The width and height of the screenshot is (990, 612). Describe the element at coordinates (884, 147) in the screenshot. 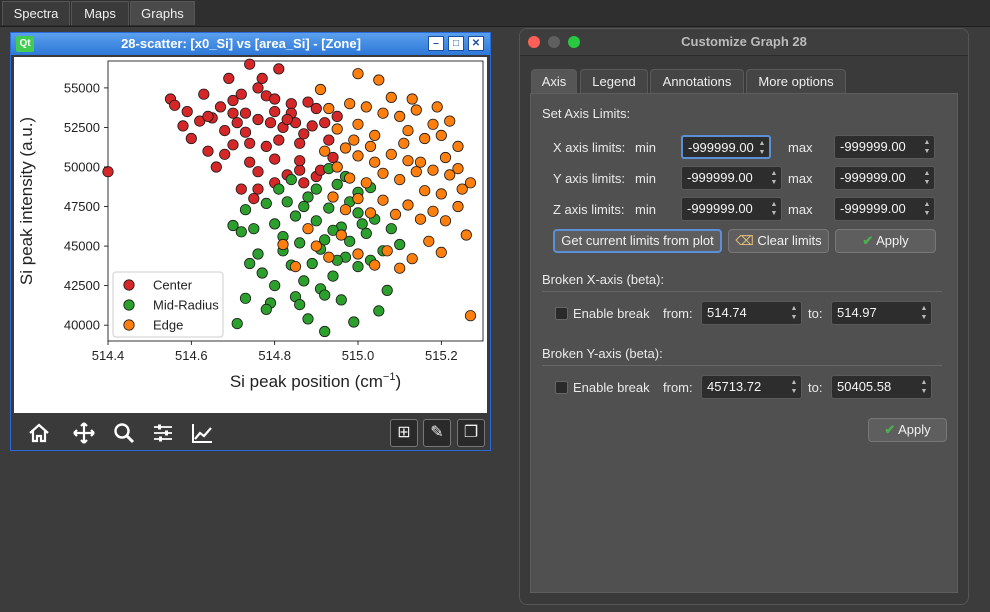

I see `x-max-input: -999999.00 ▲ ▼` at that location.